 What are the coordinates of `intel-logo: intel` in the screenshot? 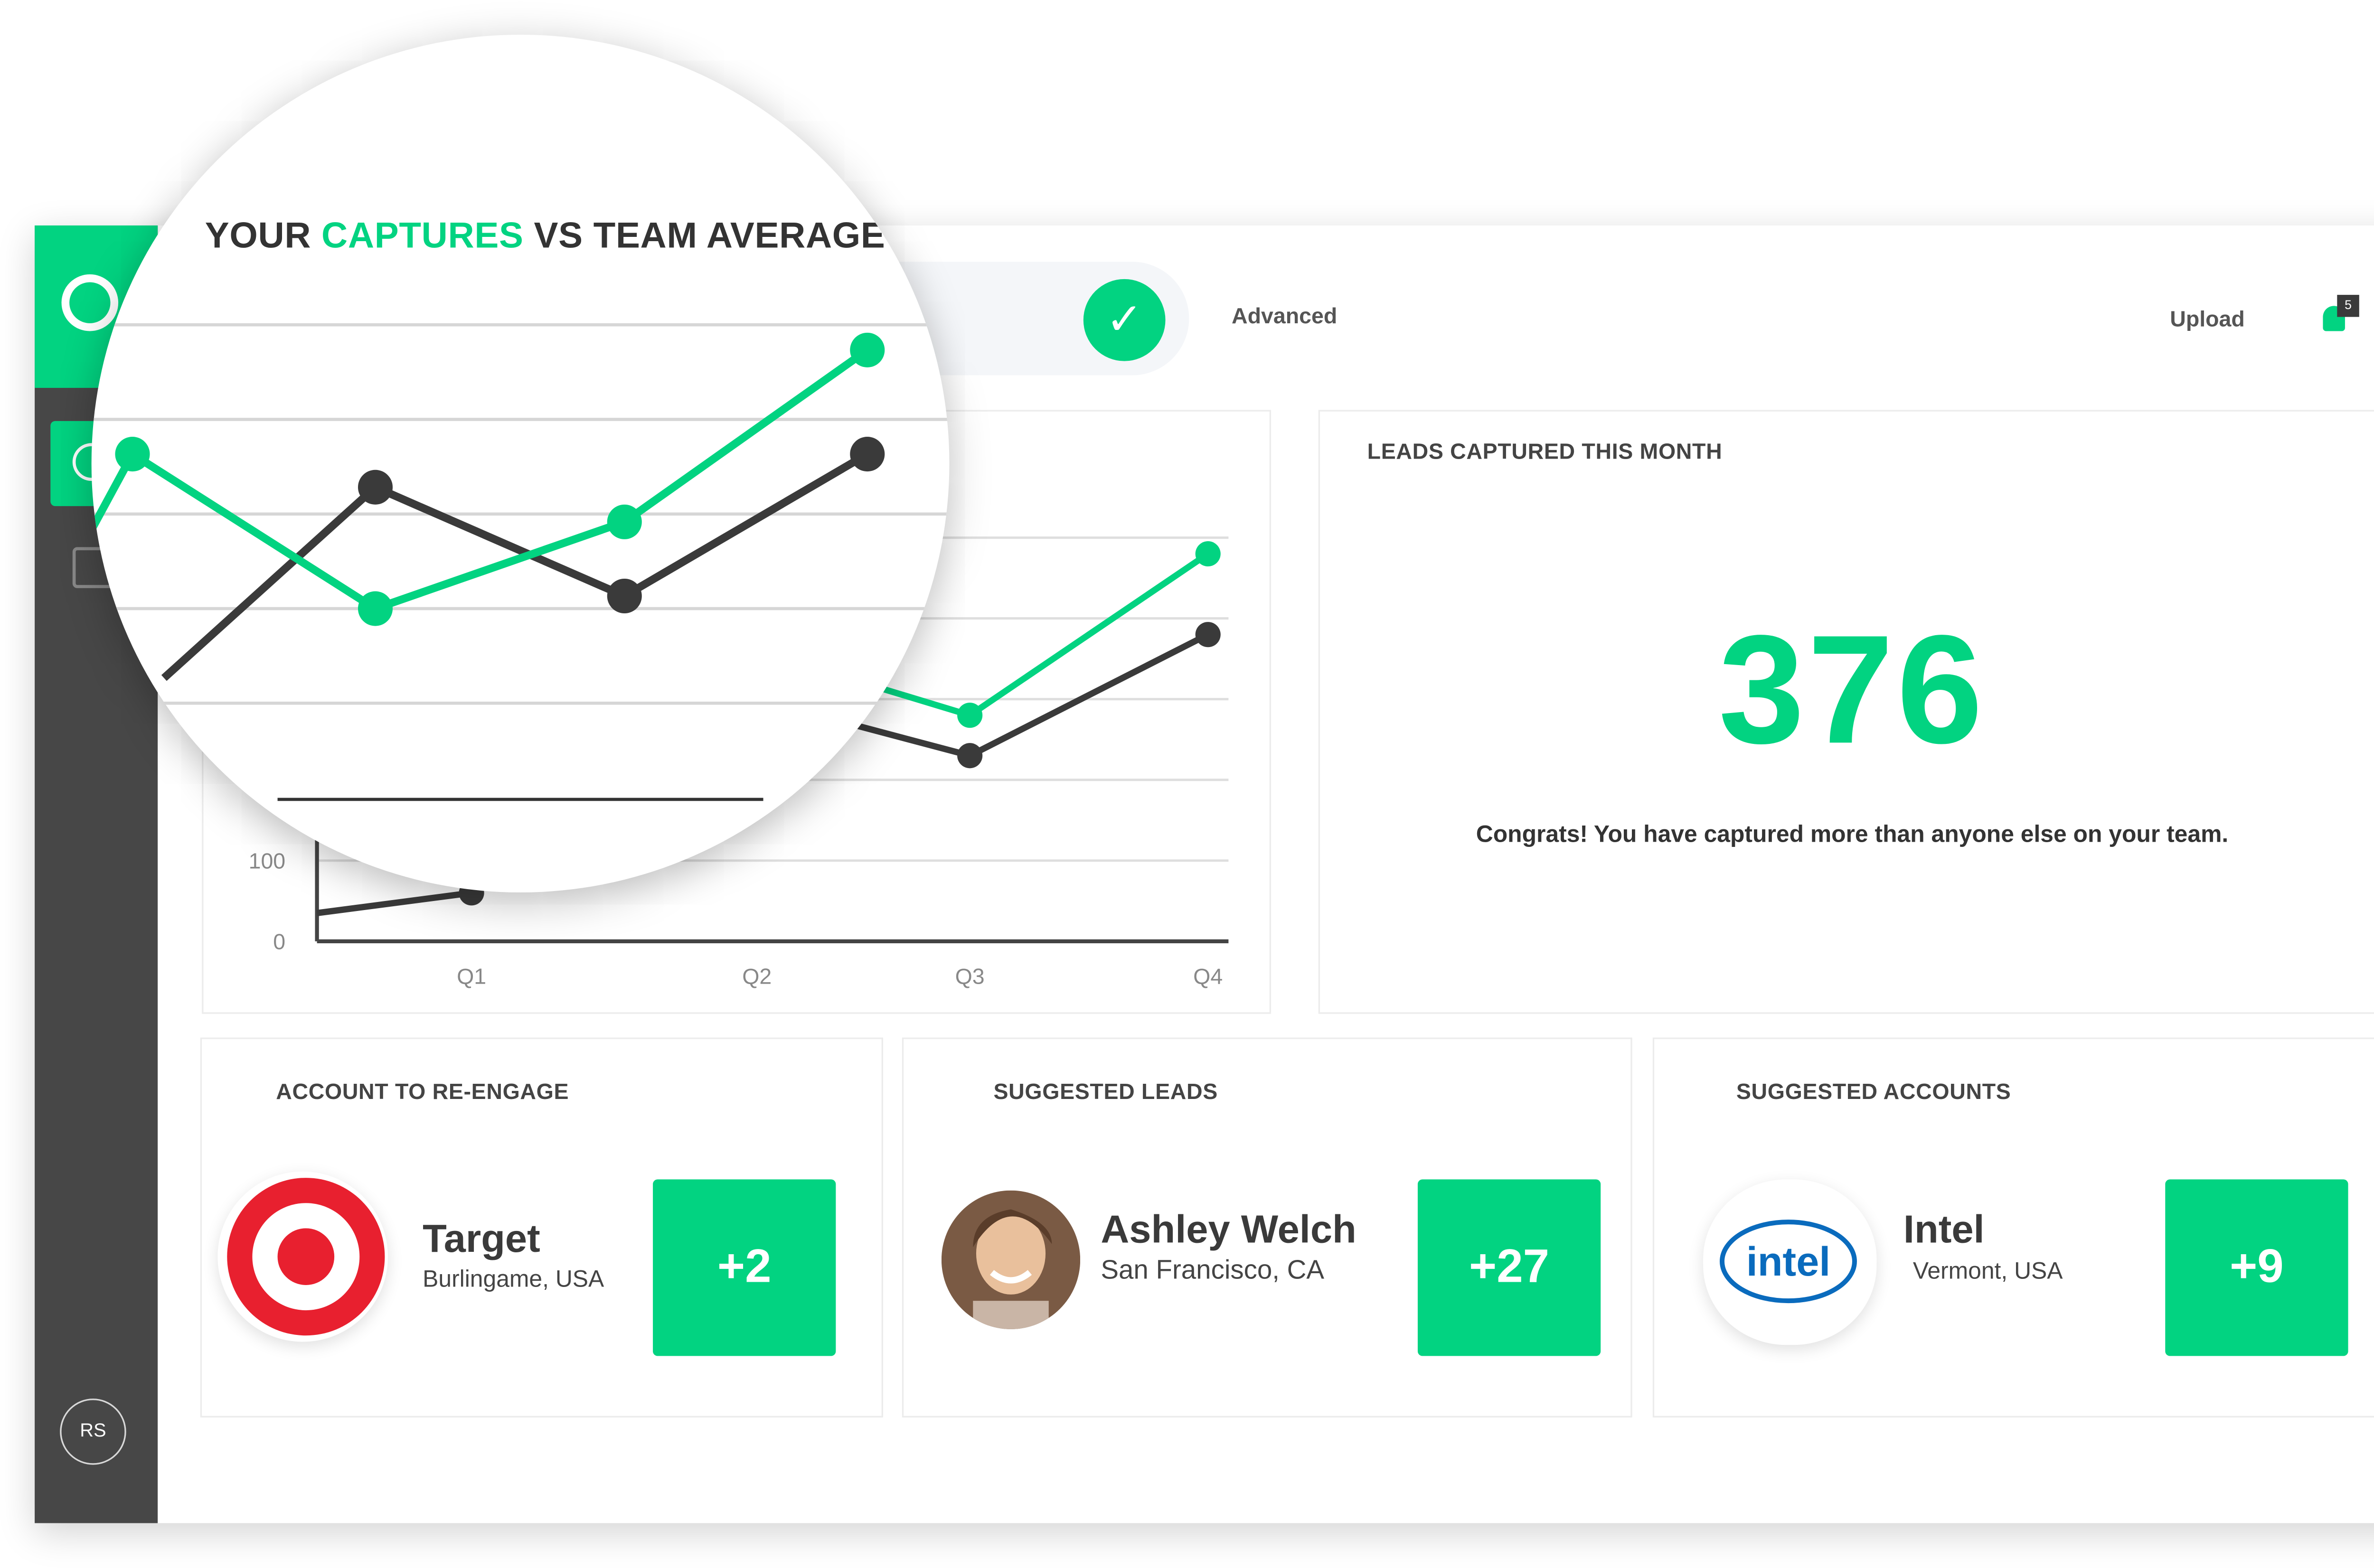 It's located at (1790, 1262).